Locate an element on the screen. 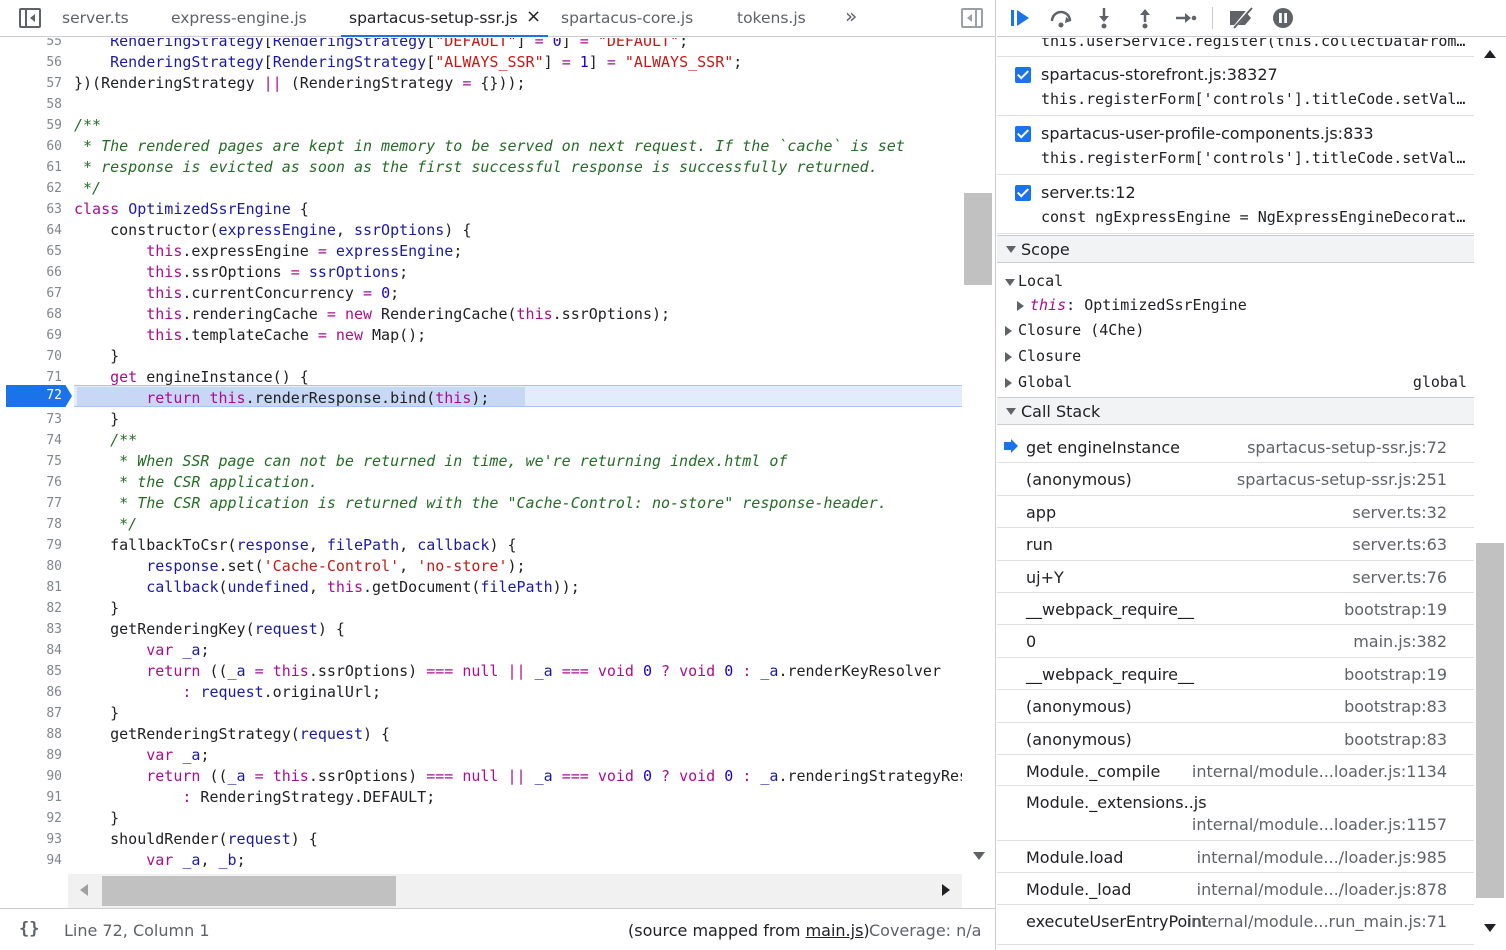 The image size is (1506, 950). call-frame: uj+Y server.ts:76 is located at coordinates (1235, 577).